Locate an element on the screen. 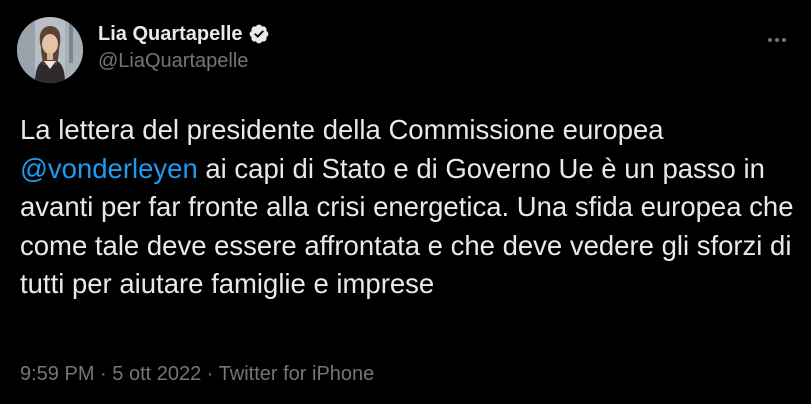 The height and width of the screenshot is (404, 811). author-handle: @LiaQuartapelle is located at coordinates (184, 61).